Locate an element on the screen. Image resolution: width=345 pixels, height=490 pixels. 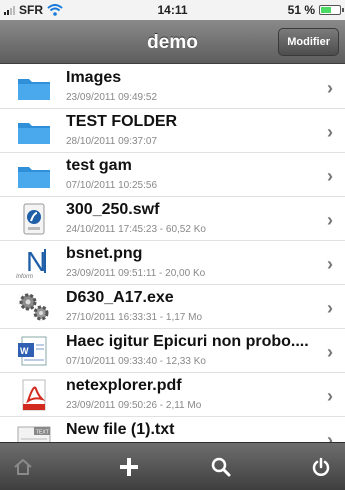
image-thumbnail-icon: N Inform is located at coordinates (34, 263).